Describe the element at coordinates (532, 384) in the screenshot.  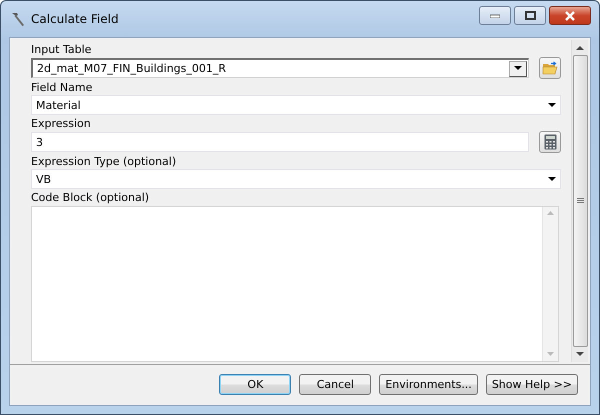
I see `dialog-button: Show Help >>` at that location.